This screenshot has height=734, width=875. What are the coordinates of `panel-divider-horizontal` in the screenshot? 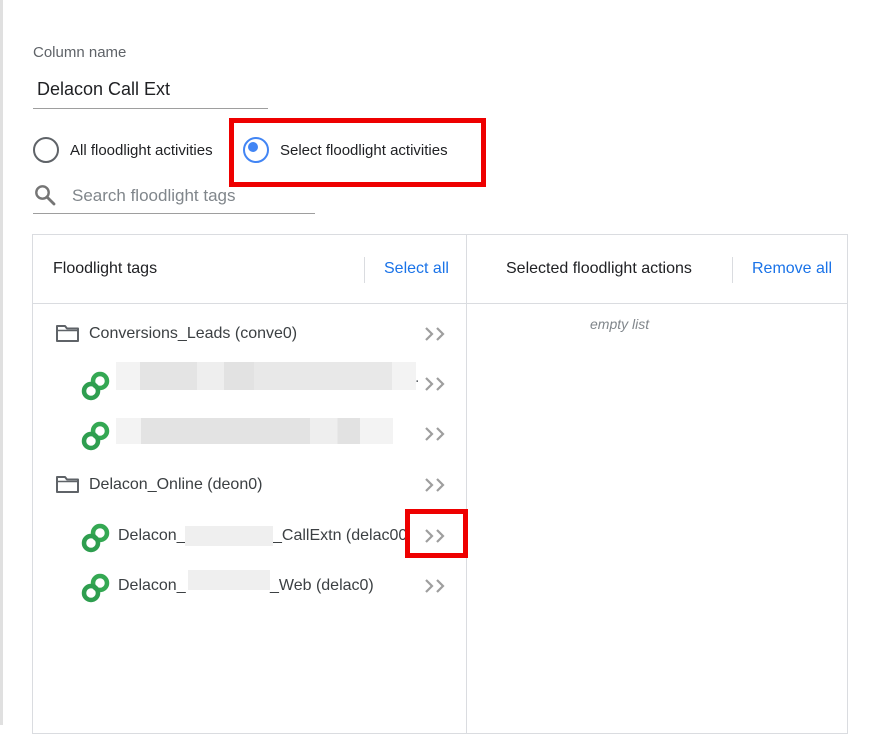 It's located at (440, 303).